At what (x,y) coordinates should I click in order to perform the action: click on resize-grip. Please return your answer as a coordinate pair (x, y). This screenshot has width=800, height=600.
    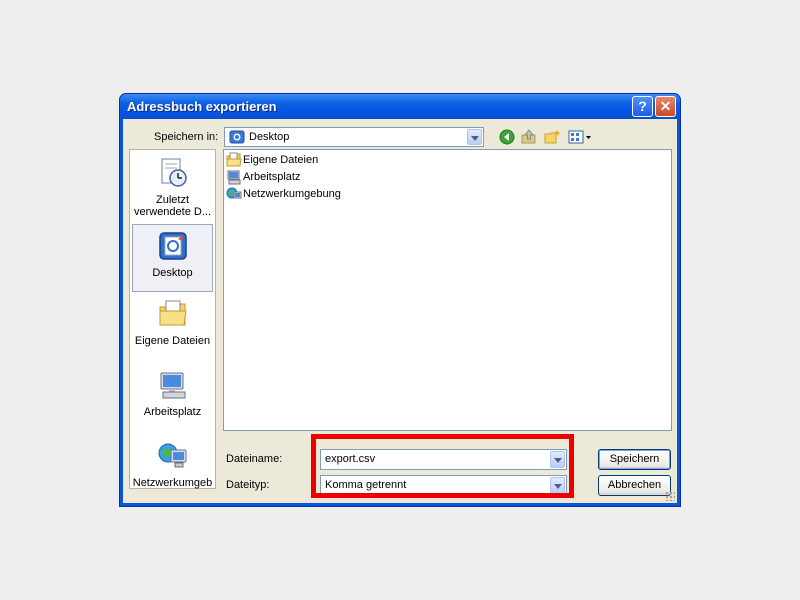
    Looking at the image, I should click on (670, 496).